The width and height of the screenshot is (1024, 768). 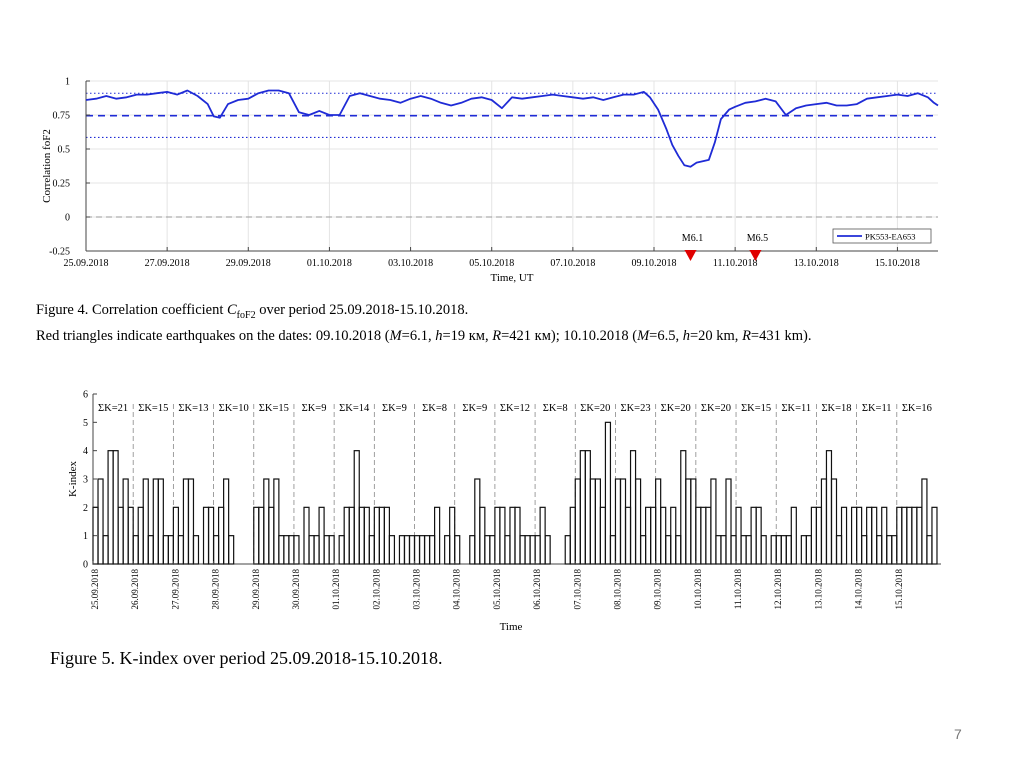 I want to click on day-tick-label: 03.10.2018, so click(x=417, y=589).